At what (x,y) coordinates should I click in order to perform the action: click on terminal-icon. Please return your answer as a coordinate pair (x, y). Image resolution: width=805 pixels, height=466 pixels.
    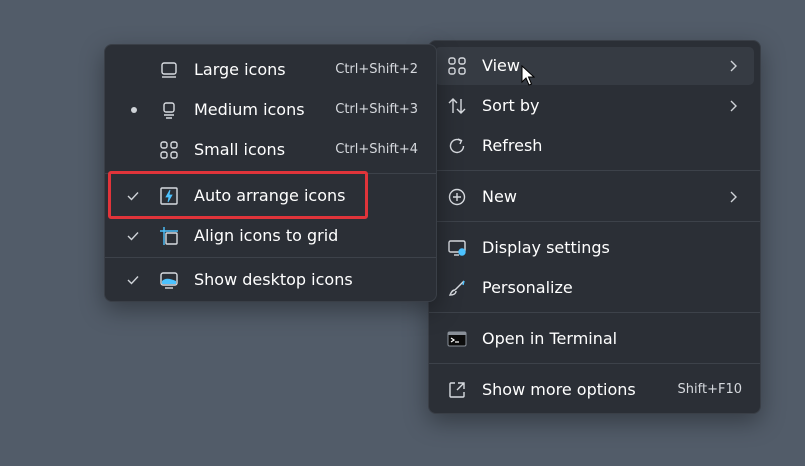
    Looking at the image, I should click on (457, 339).